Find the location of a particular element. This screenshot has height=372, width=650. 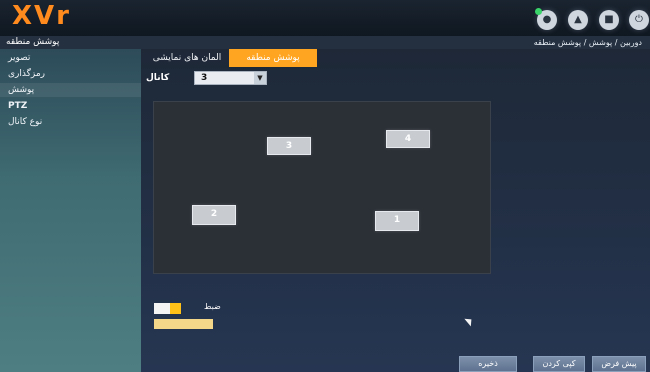

view-icon: ● is located at coordinates (546, 19).